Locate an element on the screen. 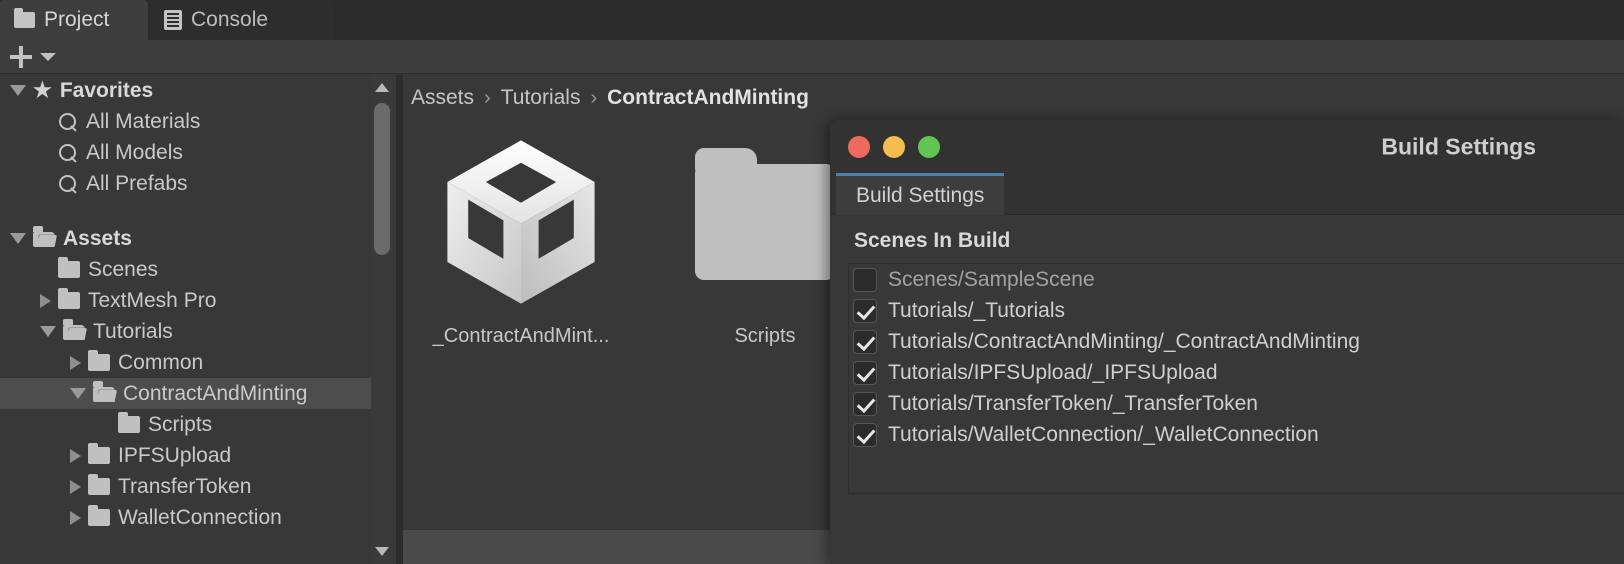 The image size is (1624, 564). asset-grid: _ContractAndMint... Scripts is located at coordinates (643, 237).